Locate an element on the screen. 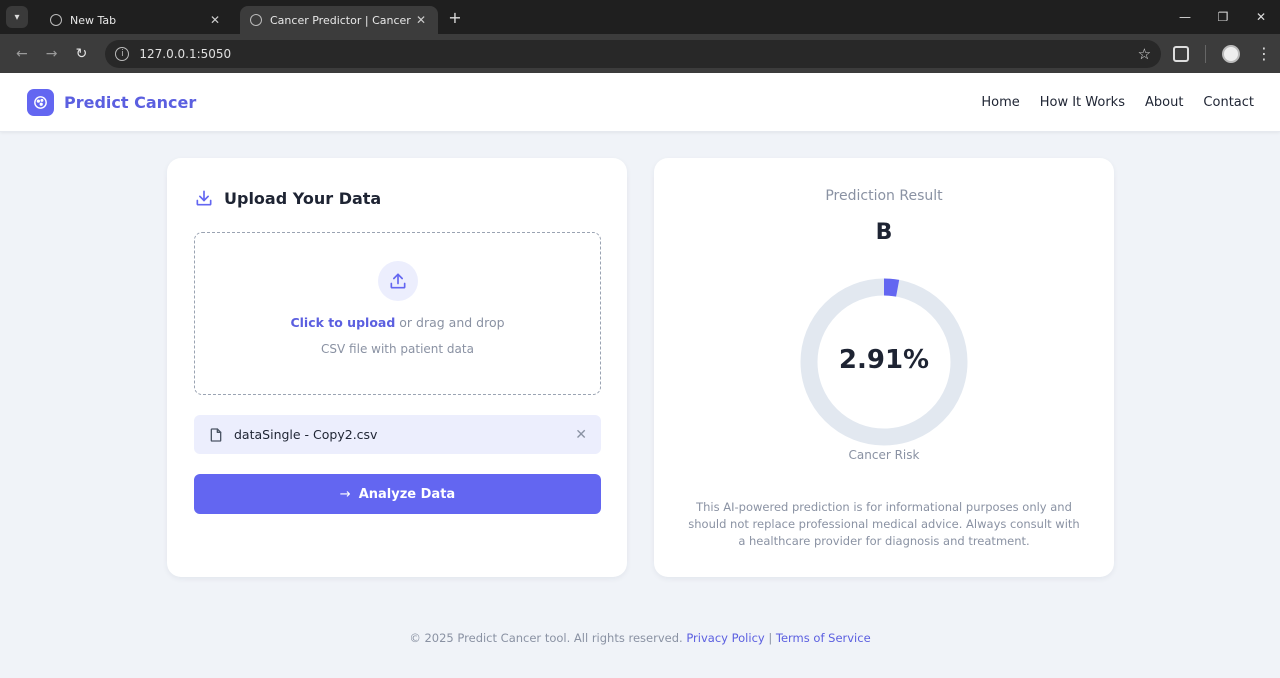  chrome-icon is located at coordinates (56, 20).